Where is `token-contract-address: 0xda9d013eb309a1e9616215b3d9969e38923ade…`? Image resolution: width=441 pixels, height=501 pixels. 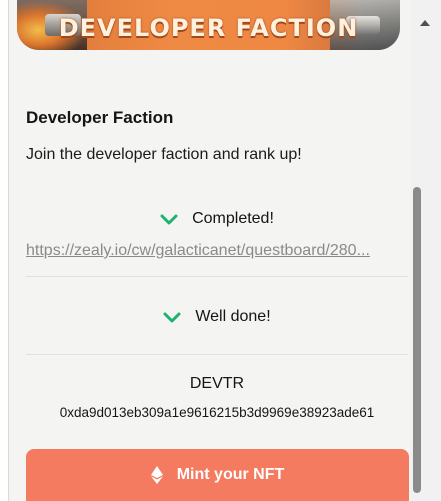
token-contract-address: 0xda9d013eb309a1e9616215b3d9969e38923ade… is located at coordinates (217, 412).